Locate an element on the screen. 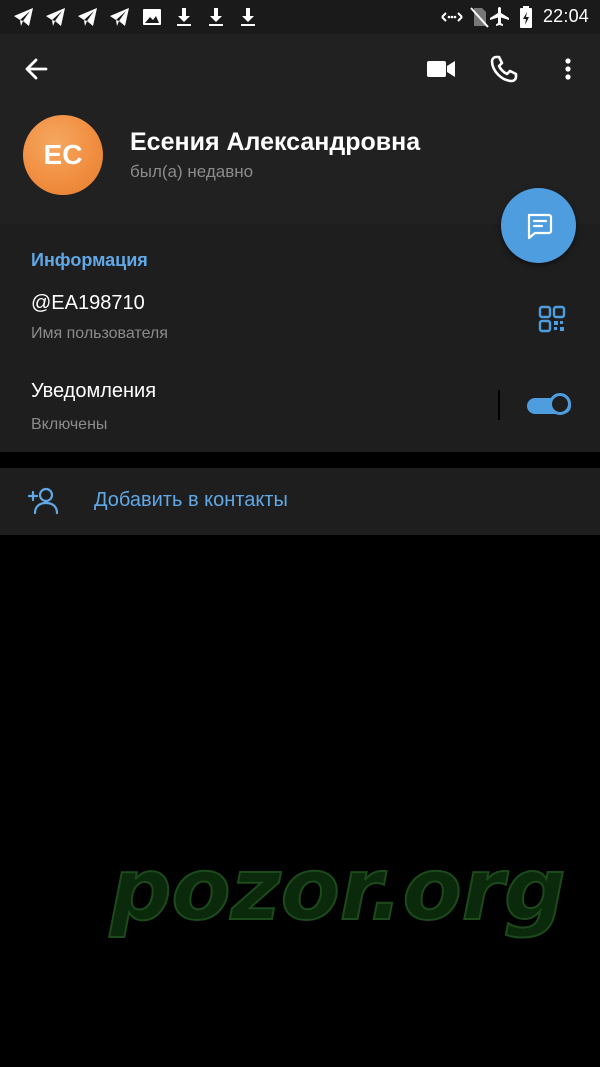 Image resolution: width=600 pixels, height=1067 pixels. divider is located at coordinates (499, 405).